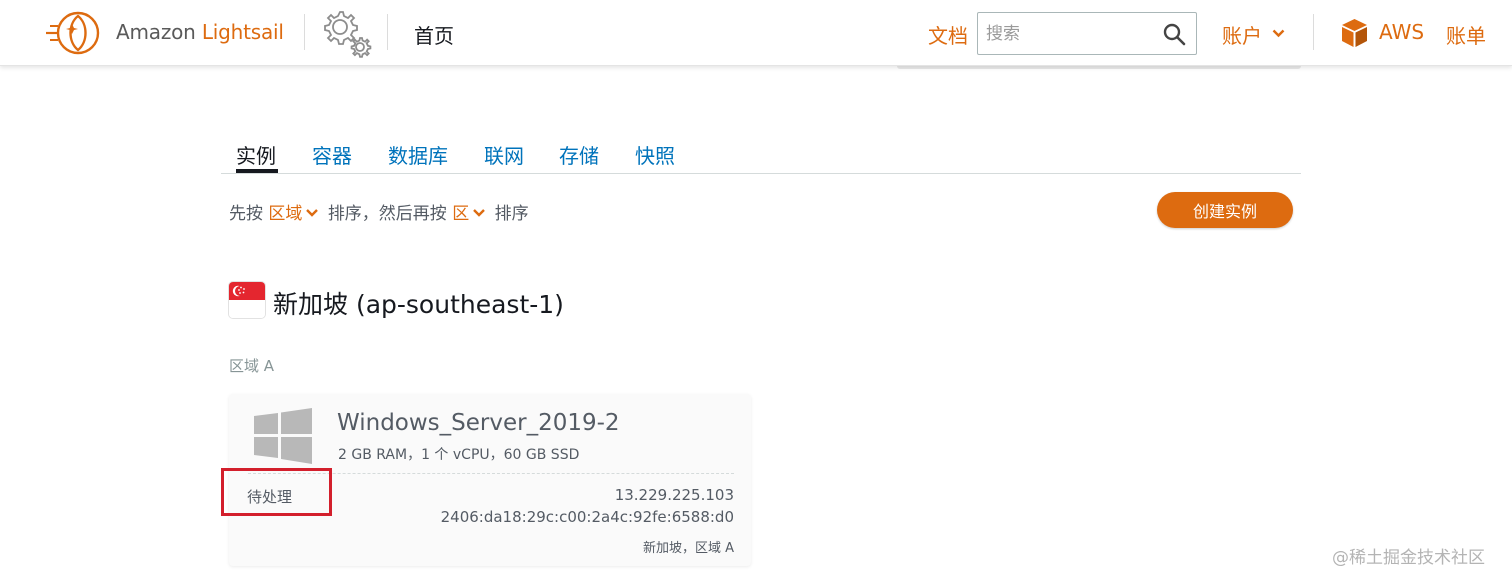  What do you see at coordinates (74, 33) in the screenshot?
I see `lightsail-logo-icon` at bounding box center [74, 33].